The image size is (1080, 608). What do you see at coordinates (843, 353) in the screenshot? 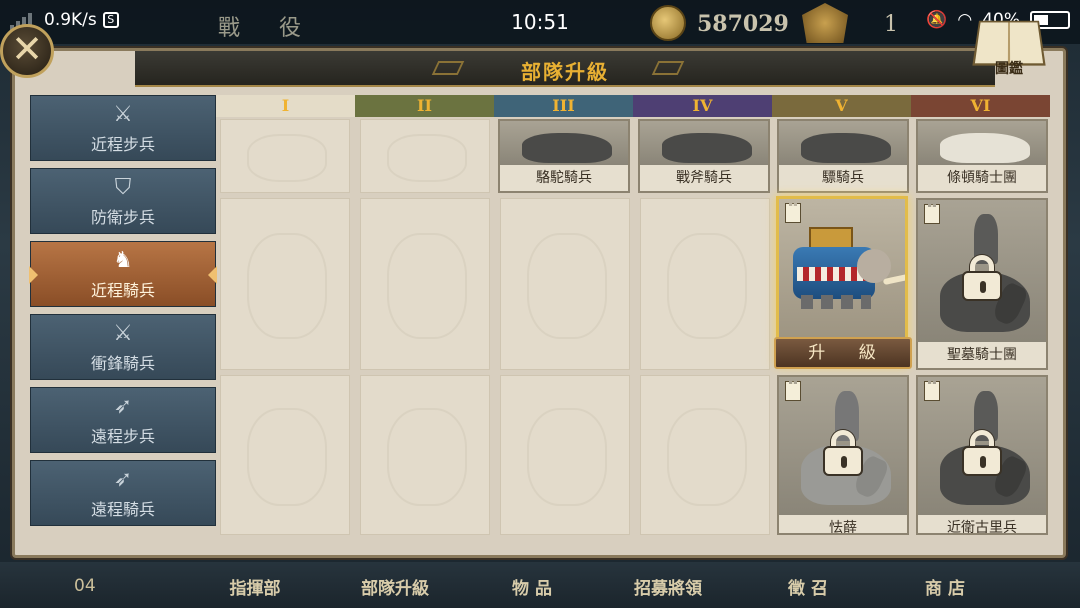
I see `upgrade-button: 升 級` at bounding box center [843, 353].